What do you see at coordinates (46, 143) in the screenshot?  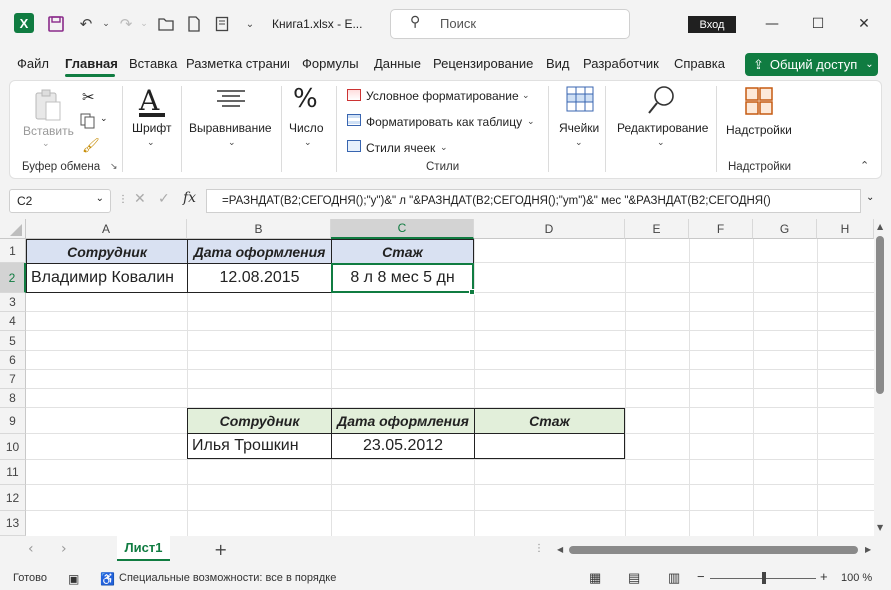 I see `paste-chevron-icon: ⌄` at bounding box center [46, 143].